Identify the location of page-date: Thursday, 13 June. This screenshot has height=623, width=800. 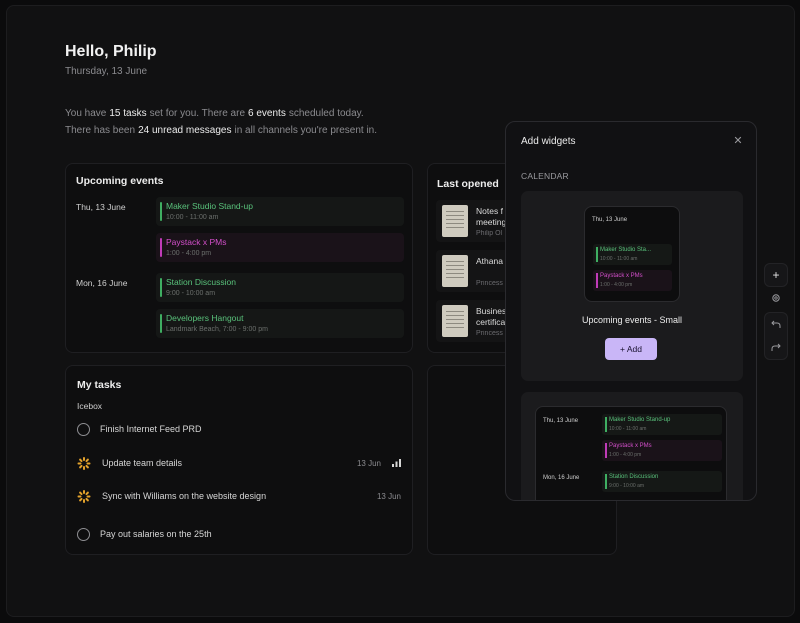
(106, 71).